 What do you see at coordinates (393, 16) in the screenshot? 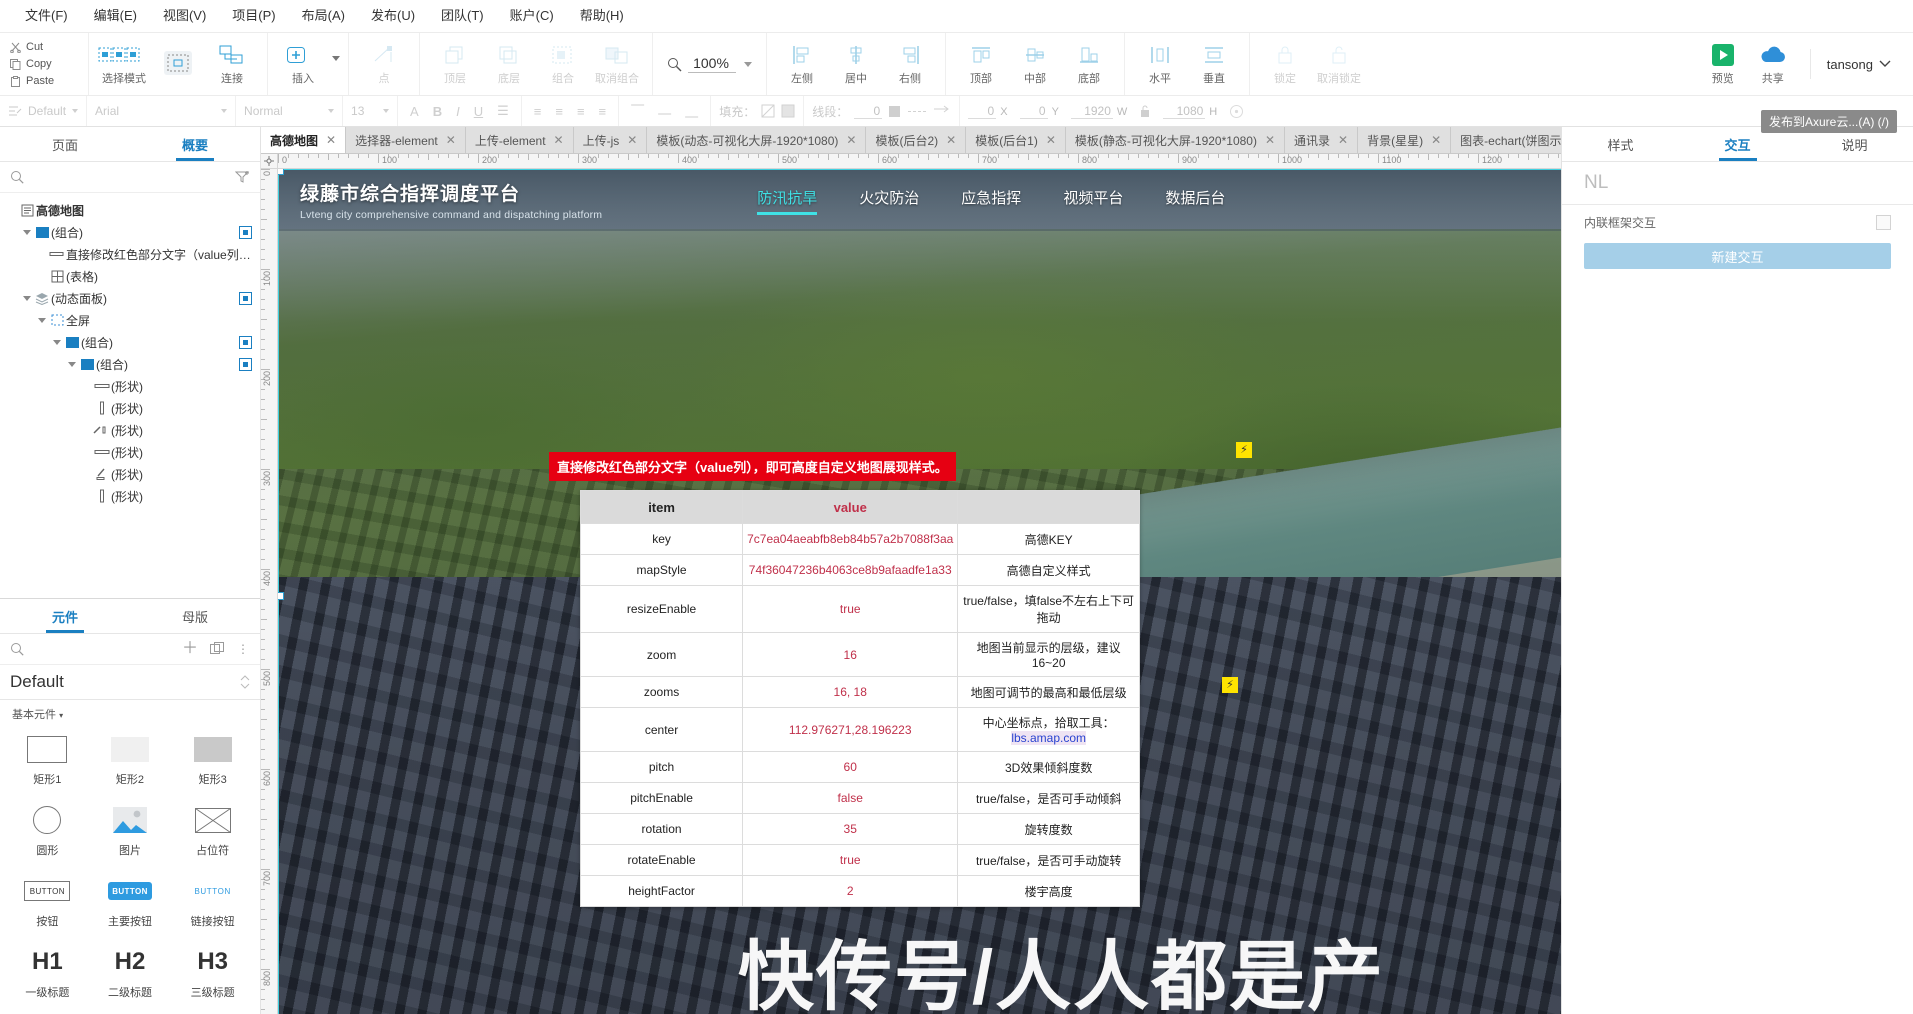
I see `menu-item-6: 发布(U)` at bounding box center [393, 16].